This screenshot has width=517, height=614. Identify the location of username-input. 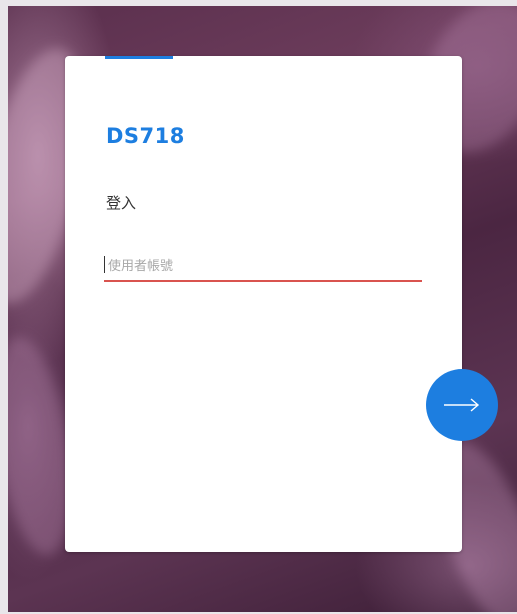
(263, 267).